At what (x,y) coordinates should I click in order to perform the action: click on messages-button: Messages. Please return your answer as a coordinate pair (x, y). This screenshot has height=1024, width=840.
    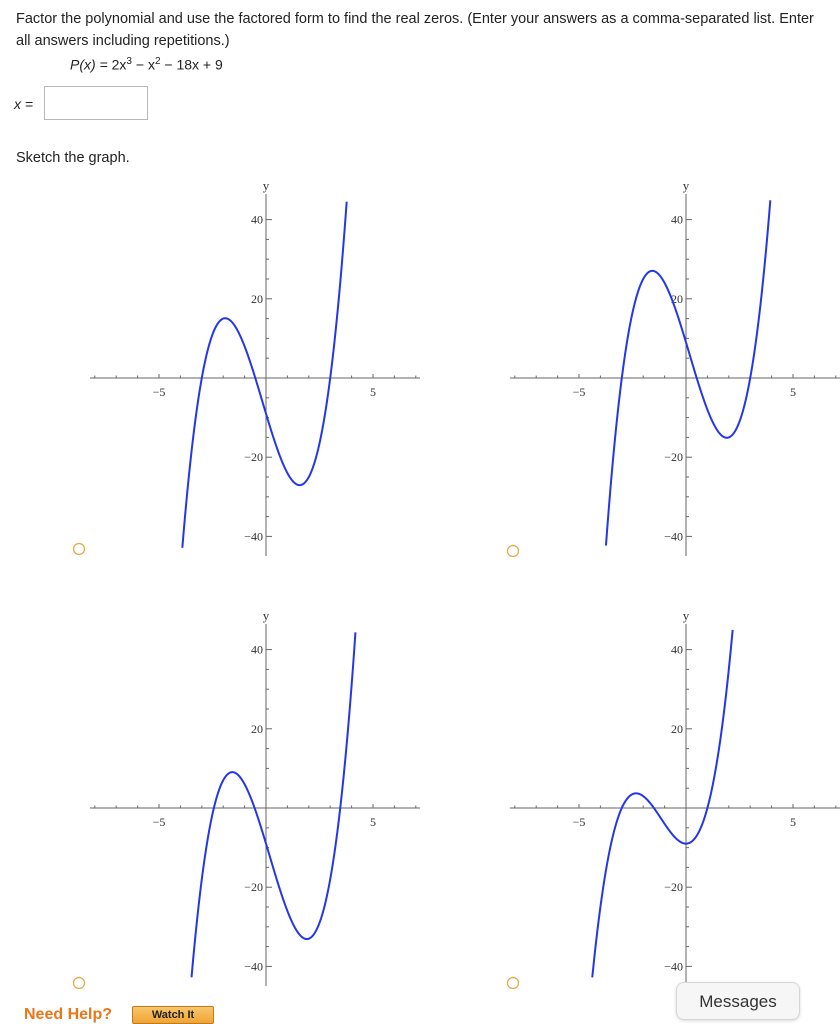
    Looking at the image, I should click on (738, 1001).